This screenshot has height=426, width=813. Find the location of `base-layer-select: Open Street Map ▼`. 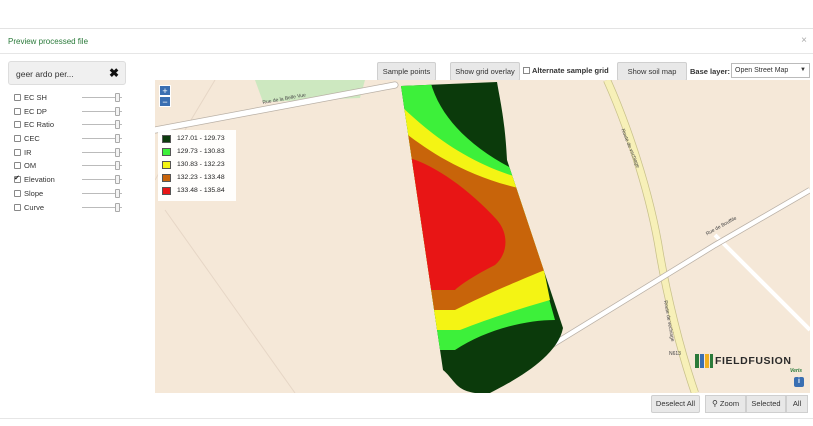

base-layer-select: Open Street Map ▼ is located at coordinates (770, 70).